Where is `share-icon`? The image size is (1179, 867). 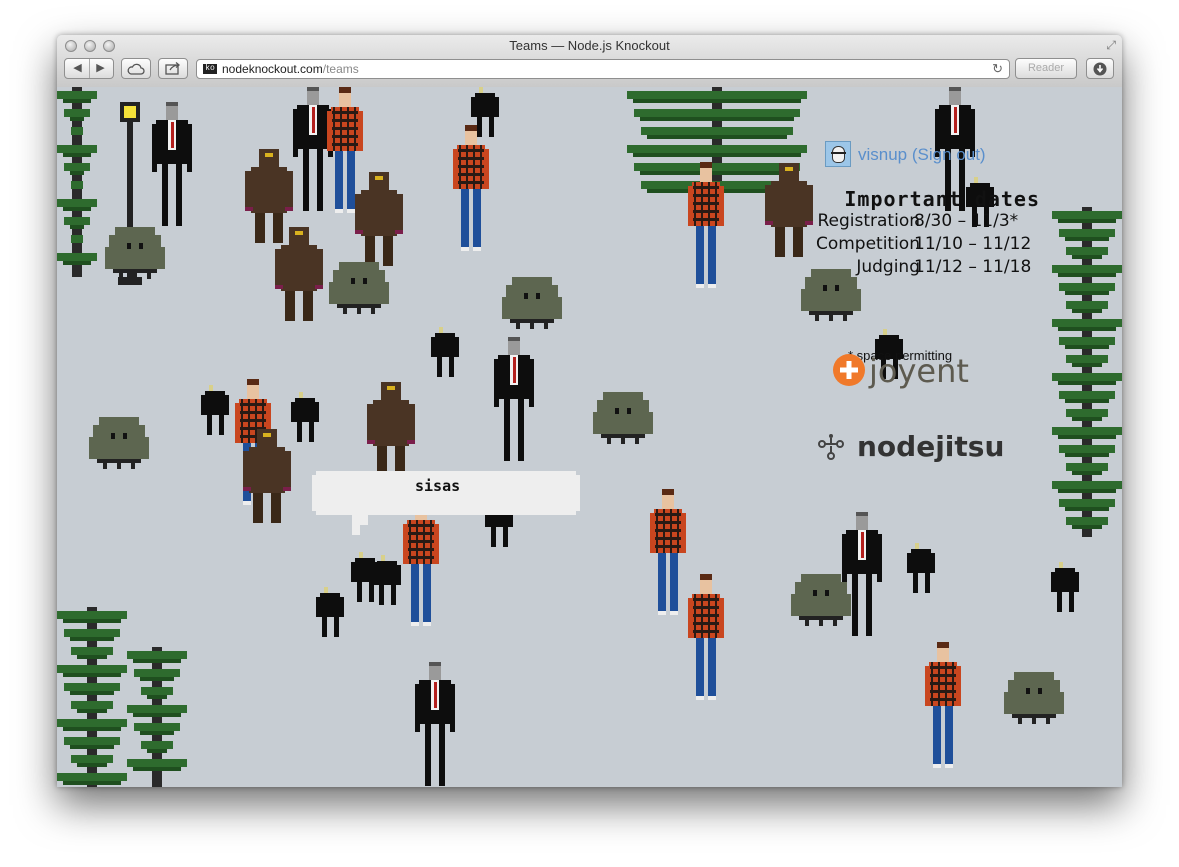
share-icon is located at coordinates (173, 68).